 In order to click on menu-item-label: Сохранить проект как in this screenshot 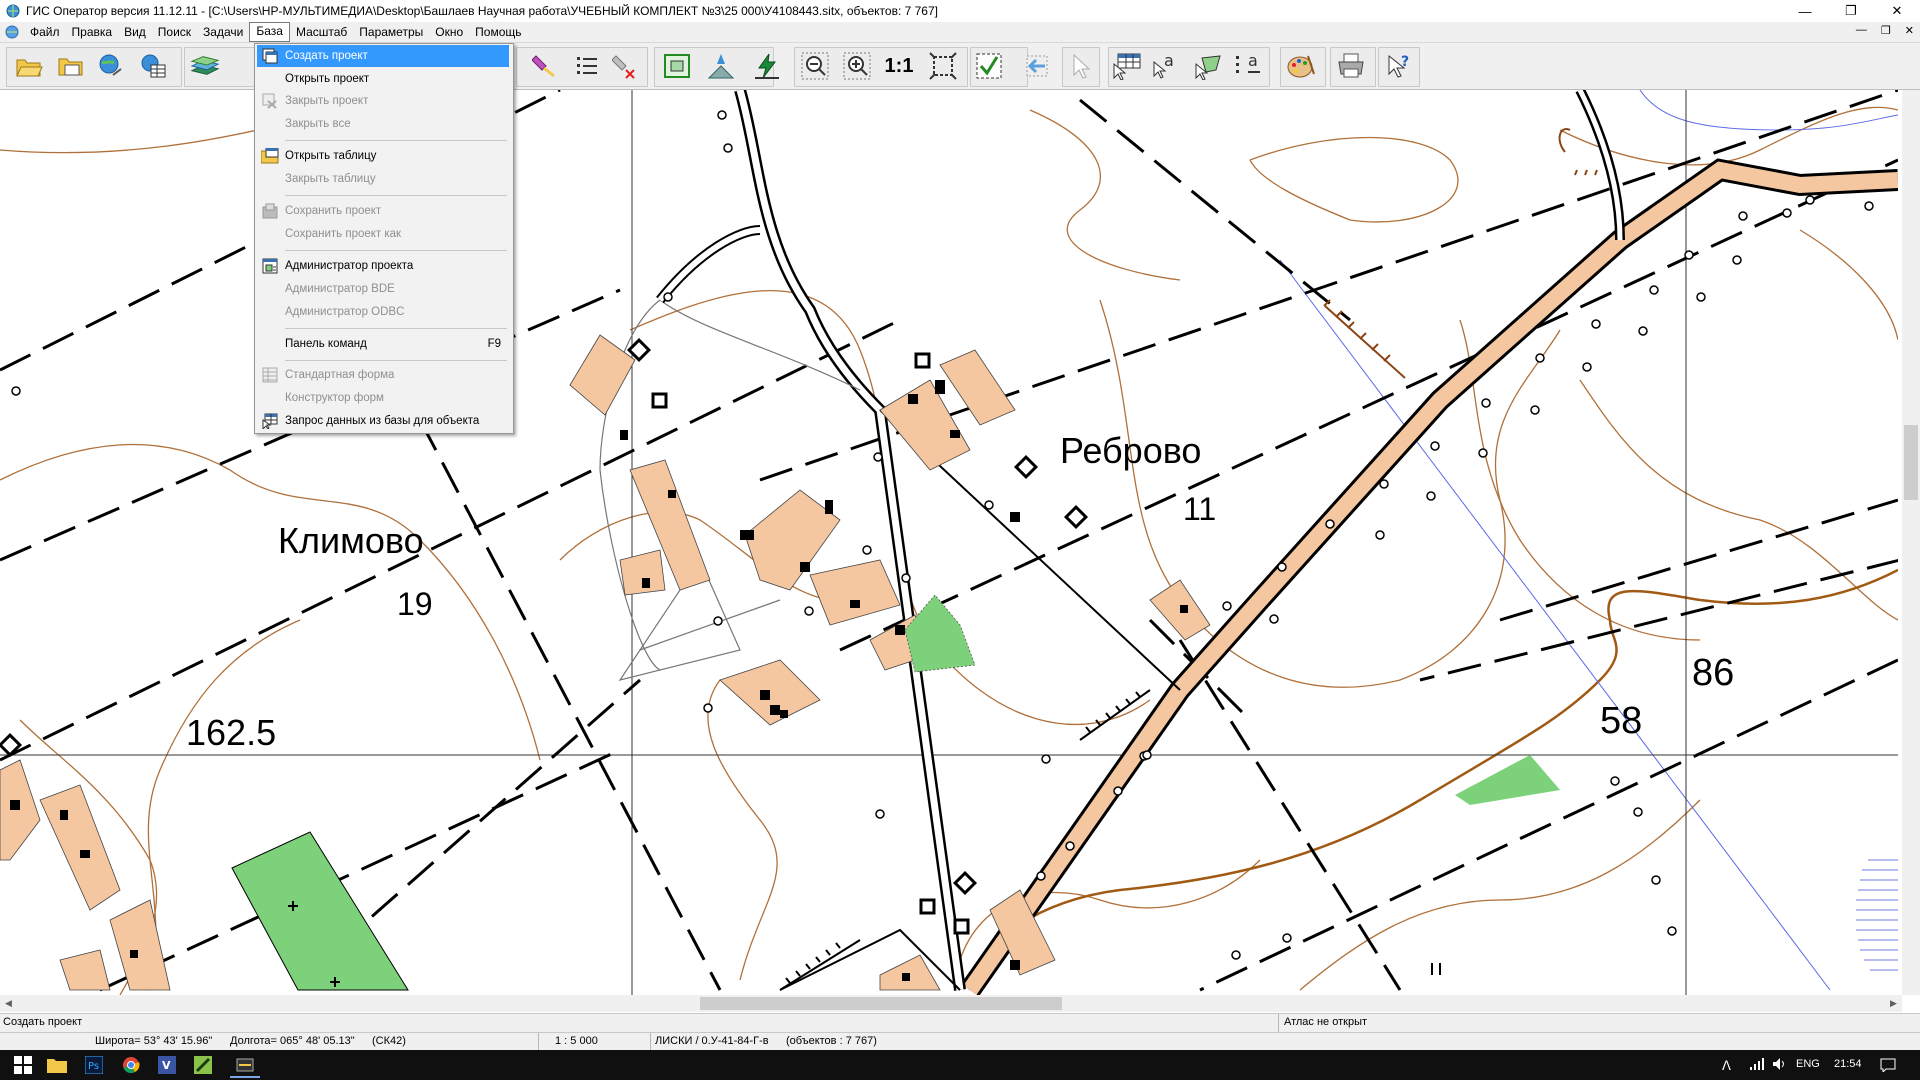, I will do `click(343, 234)`.